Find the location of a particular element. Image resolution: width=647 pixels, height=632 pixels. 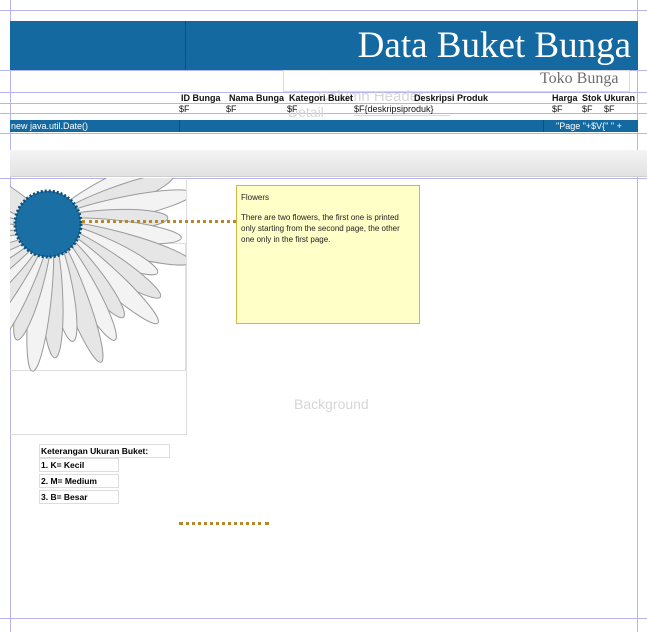

field-deskripsi-produk: $F{deskripsiproduk} is located at coordinates (394, 109).